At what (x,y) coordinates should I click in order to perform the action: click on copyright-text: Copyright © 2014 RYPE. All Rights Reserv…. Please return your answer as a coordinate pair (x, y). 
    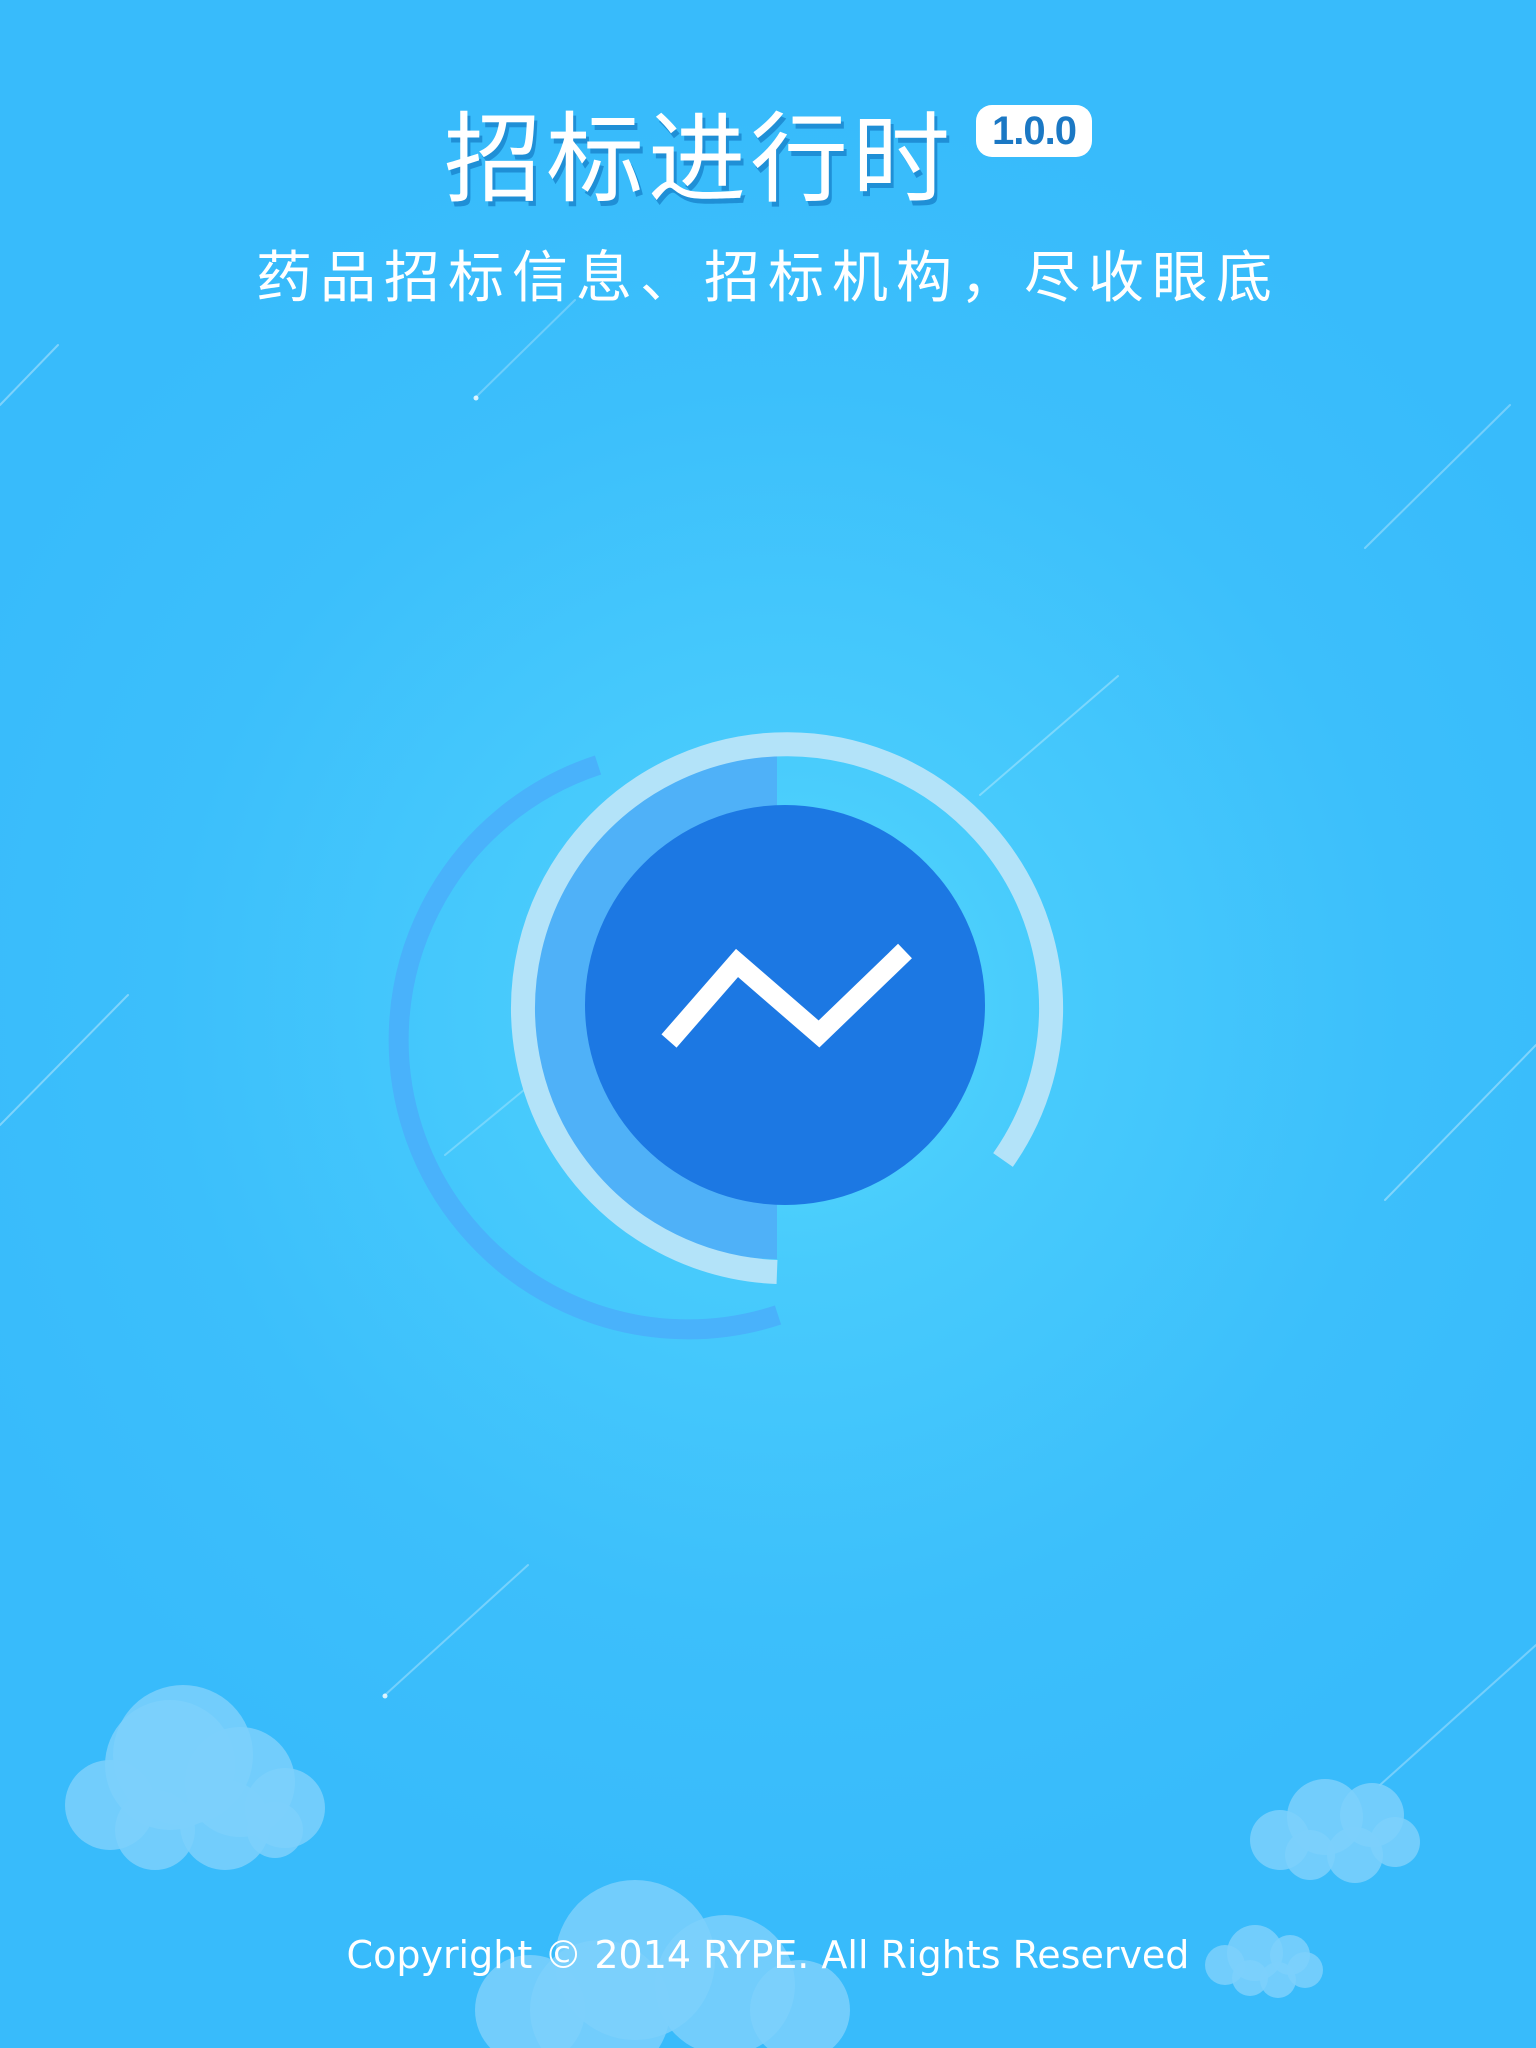
    Looking at the image, I should click on (768, 1955).